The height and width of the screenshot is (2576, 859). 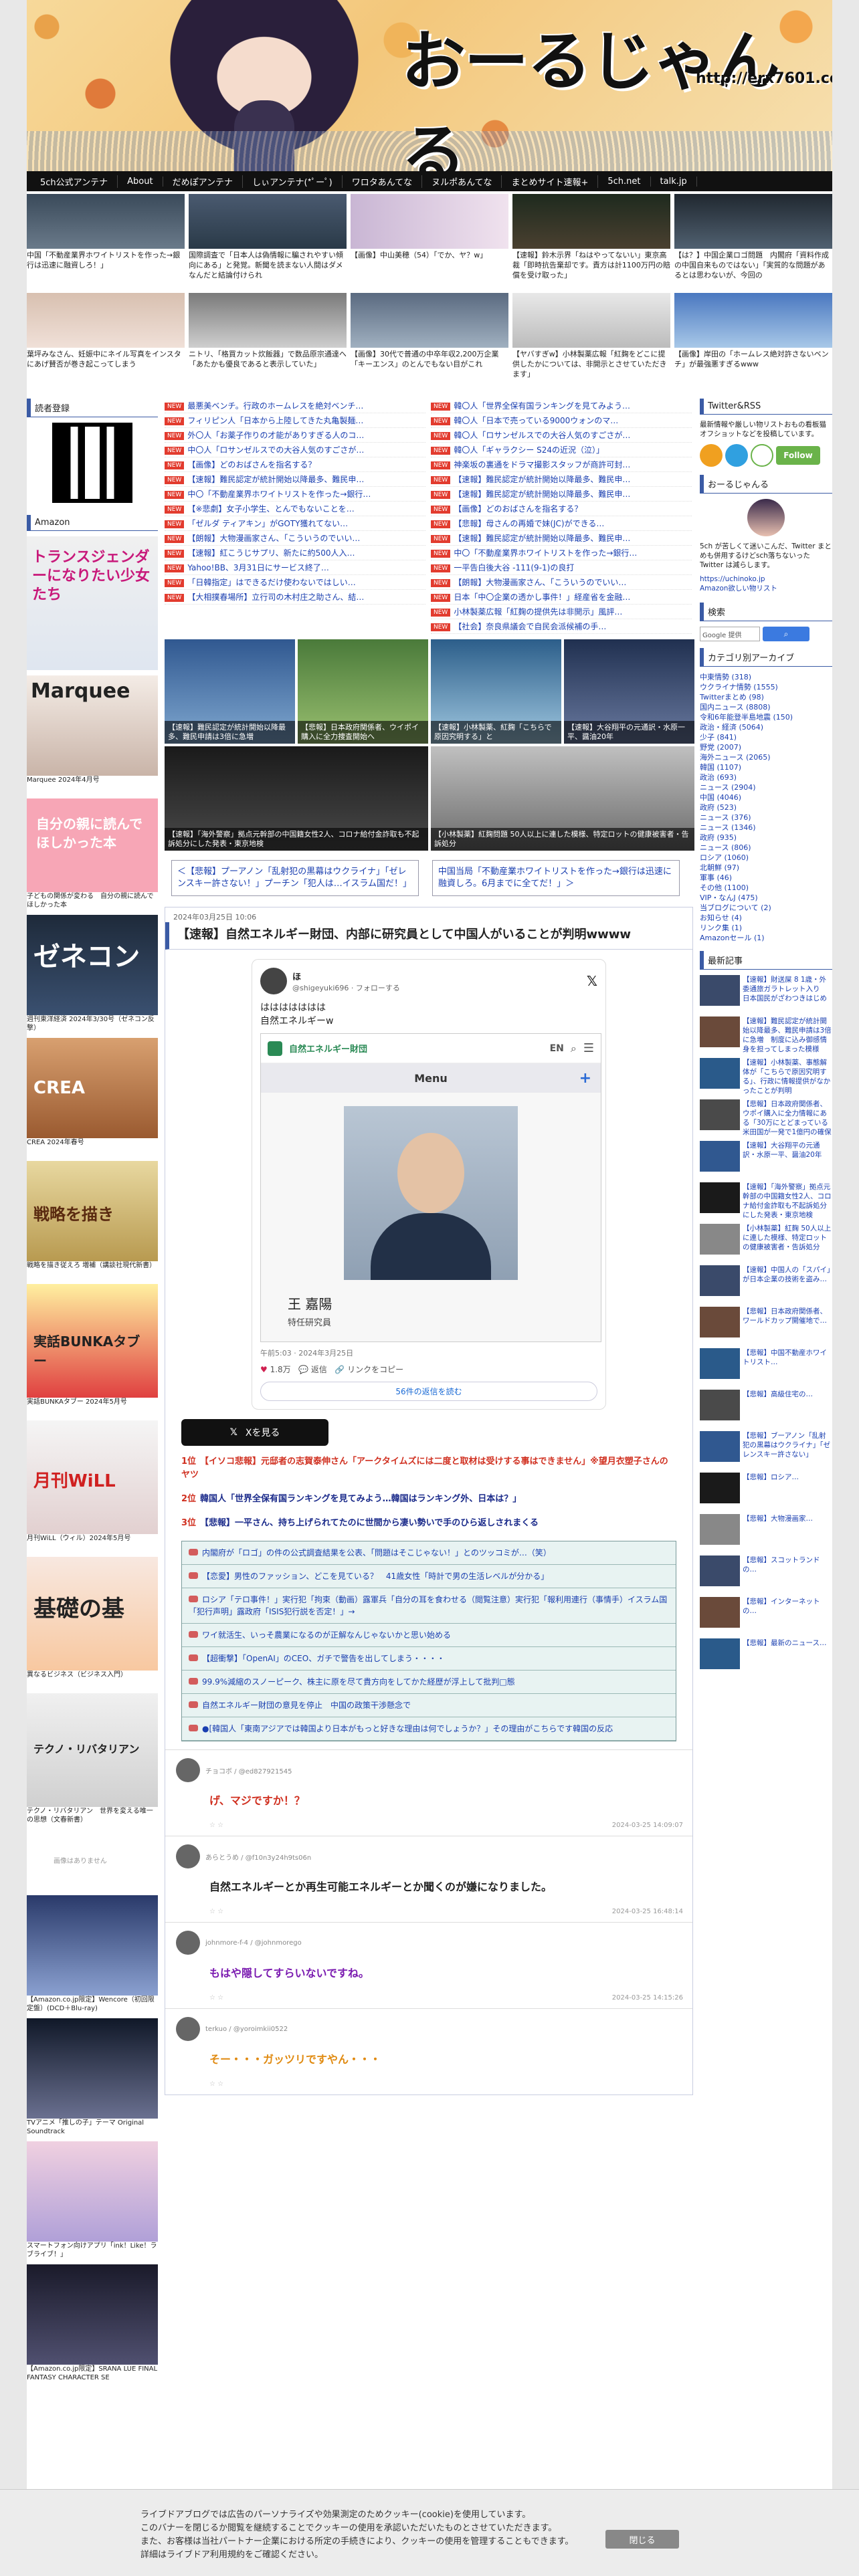 What do you see at coordinates (369, 1523) in the screenshot?
I see `rank-text: 【悲報】一平さん、持ち上げられてたのに世間から凄い勢いで手のひら返しされまくる` at bounding box center [369, 1523].